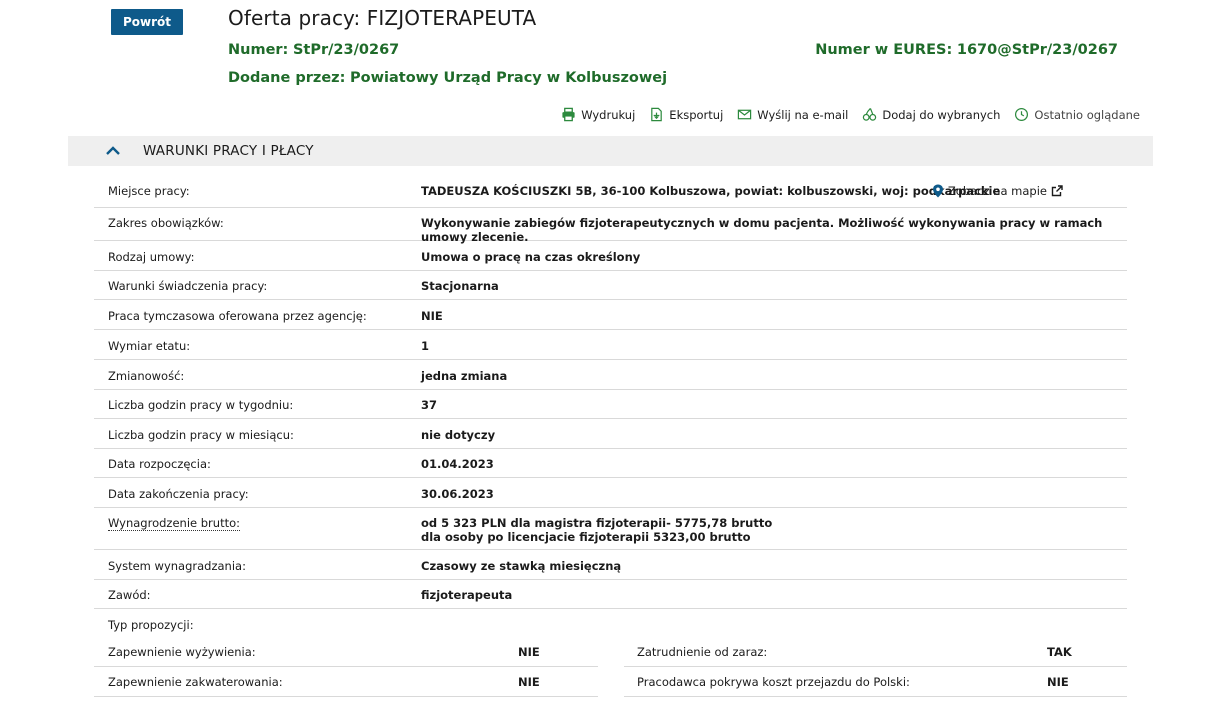  Describe the element at coordinates (151, 625) in the screenshot. I see `row-label: Typ propozycji:` at that location.